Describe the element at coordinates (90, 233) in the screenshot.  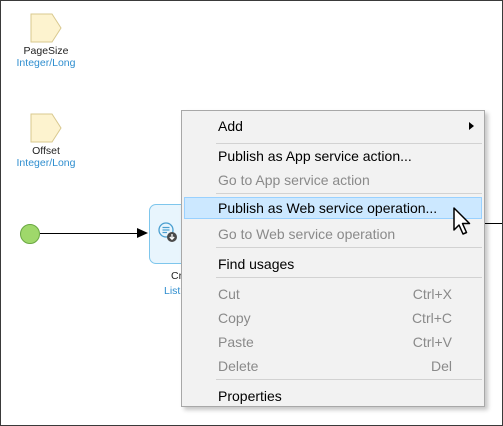
I see `sequence-flow` at that location.